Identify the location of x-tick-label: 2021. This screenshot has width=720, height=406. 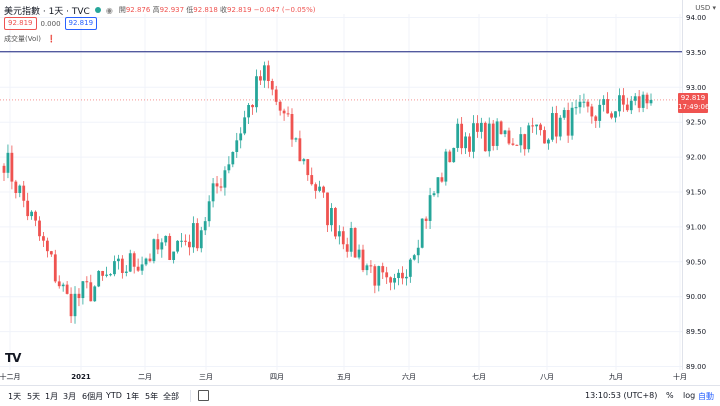
(81, 377).